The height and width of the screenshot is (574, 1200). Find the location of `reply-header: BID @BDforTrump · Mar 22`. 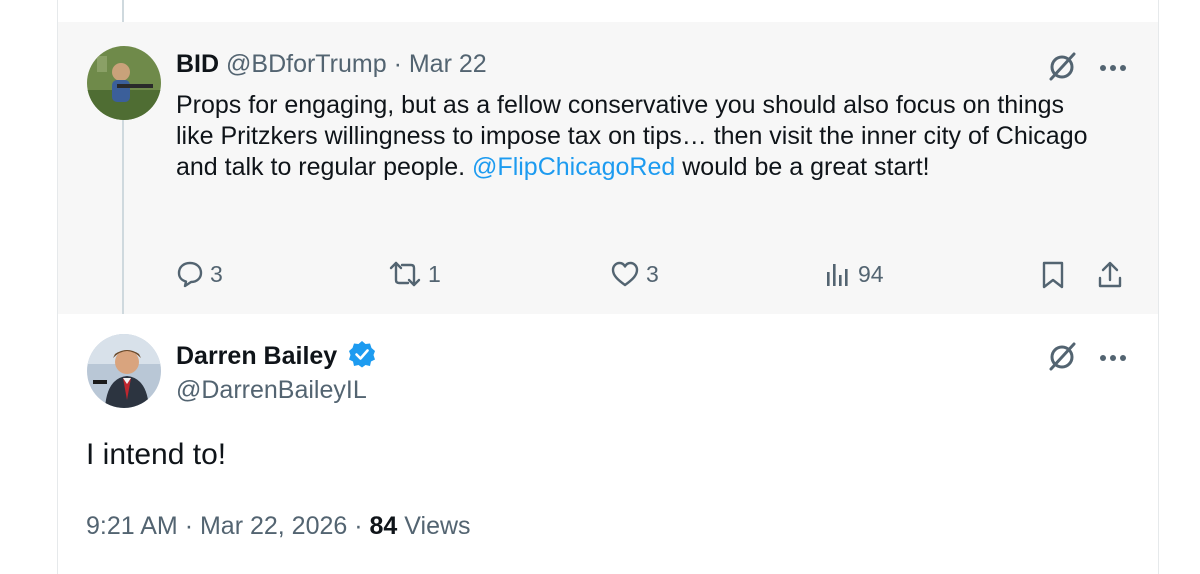

reply-header: BID @BDforTrump · Mar 22 is located at coordinates (331, 64).